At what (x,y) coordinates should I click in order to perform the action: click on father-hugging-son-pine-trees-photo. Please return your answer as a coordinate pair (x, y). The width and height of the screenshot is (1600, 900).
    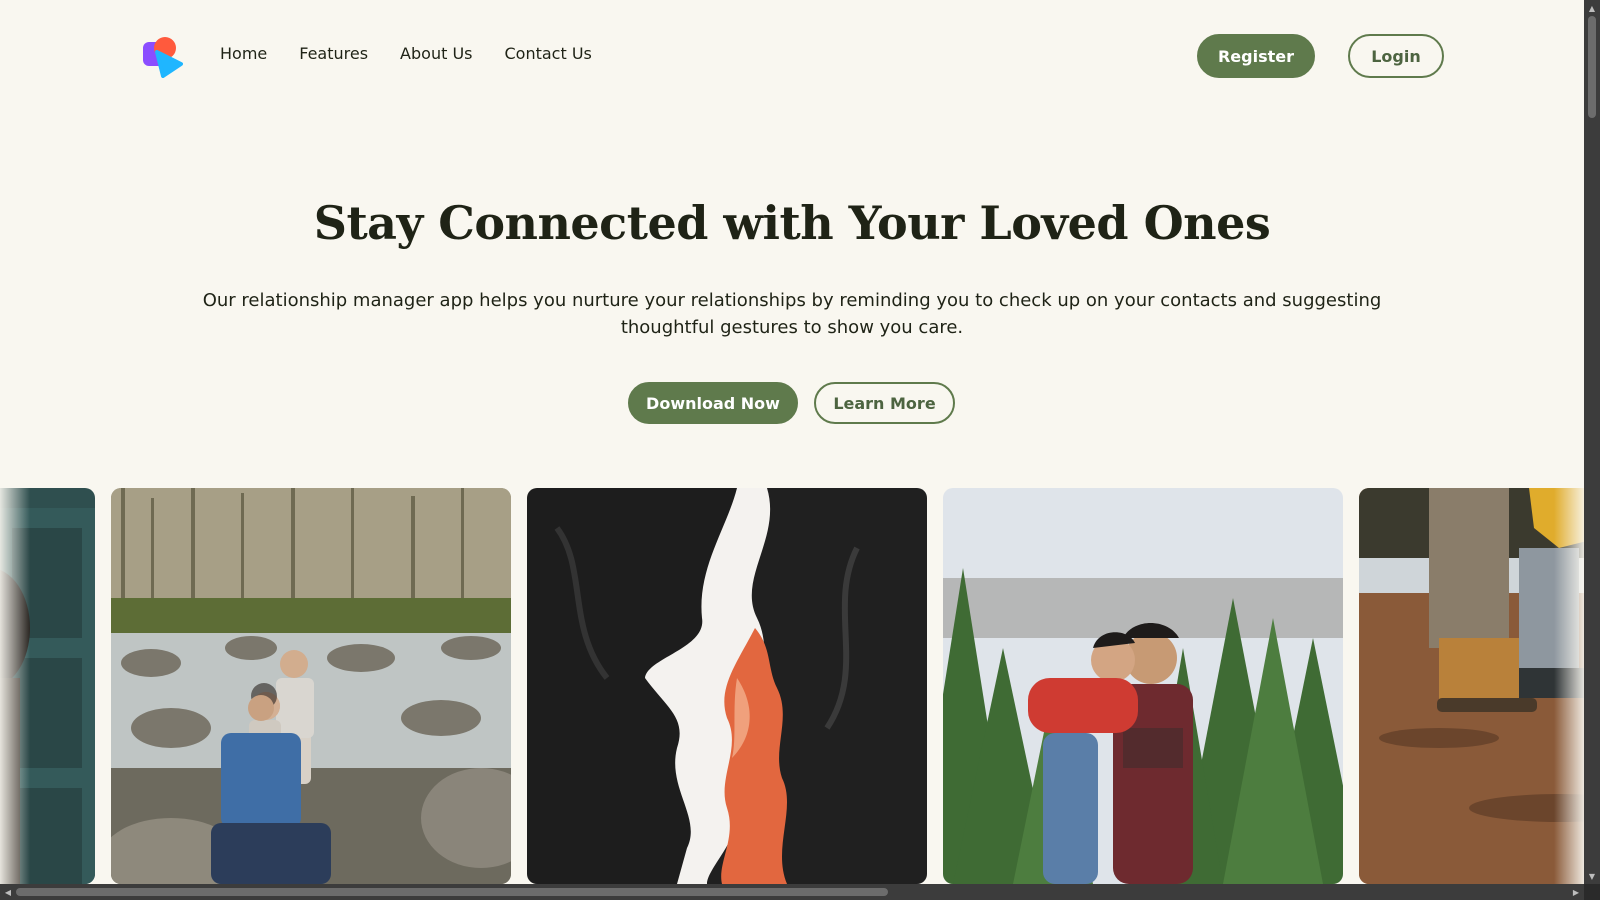
    Looking at the image, I should click on (1143, 686).